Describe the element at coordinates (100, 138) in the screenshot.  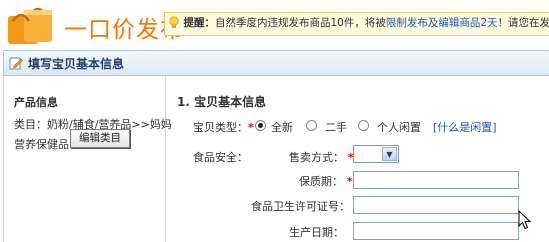
I see `edit-category-button: 编辑类目` at that location.